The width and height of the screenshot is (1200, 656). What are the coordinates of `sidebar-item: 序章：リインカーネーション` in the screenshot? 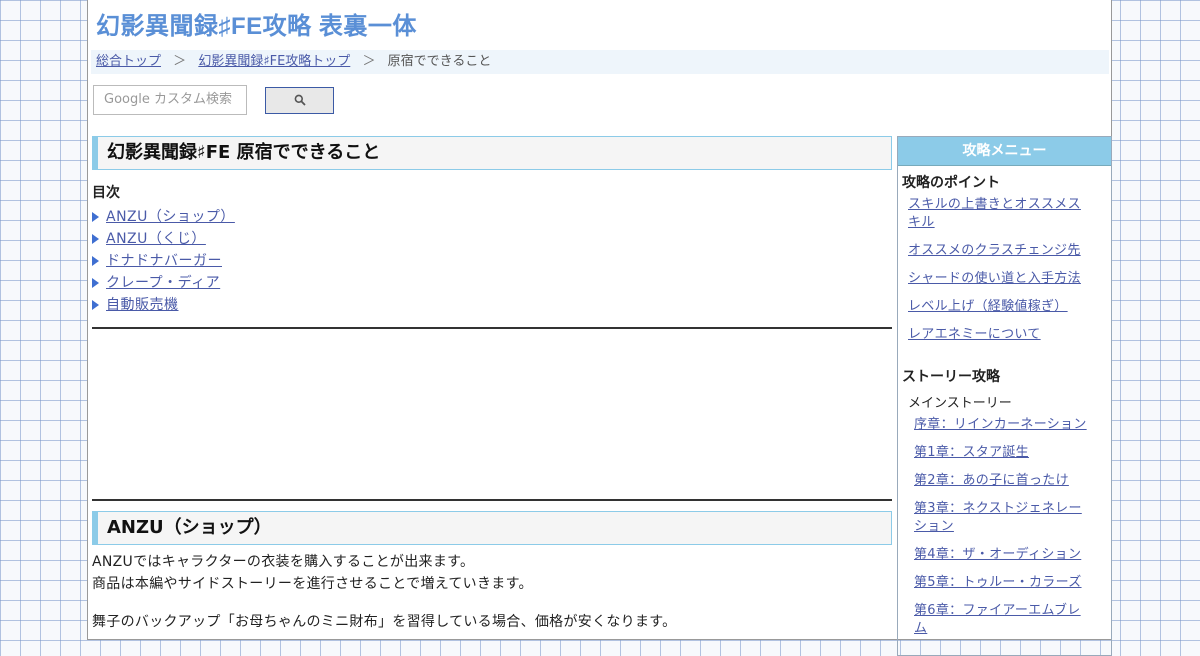 It's located at (1004, 425).